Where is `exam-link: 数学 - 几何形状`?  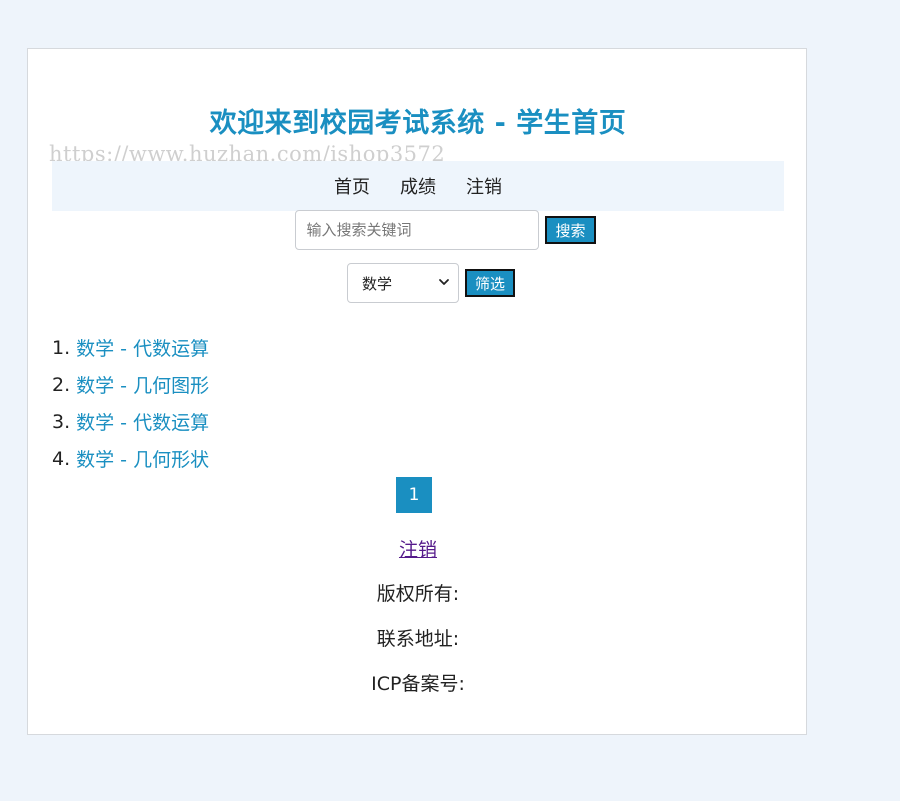 exam-link: 数学 - 几何形状 is located at coordinates (142, 458).